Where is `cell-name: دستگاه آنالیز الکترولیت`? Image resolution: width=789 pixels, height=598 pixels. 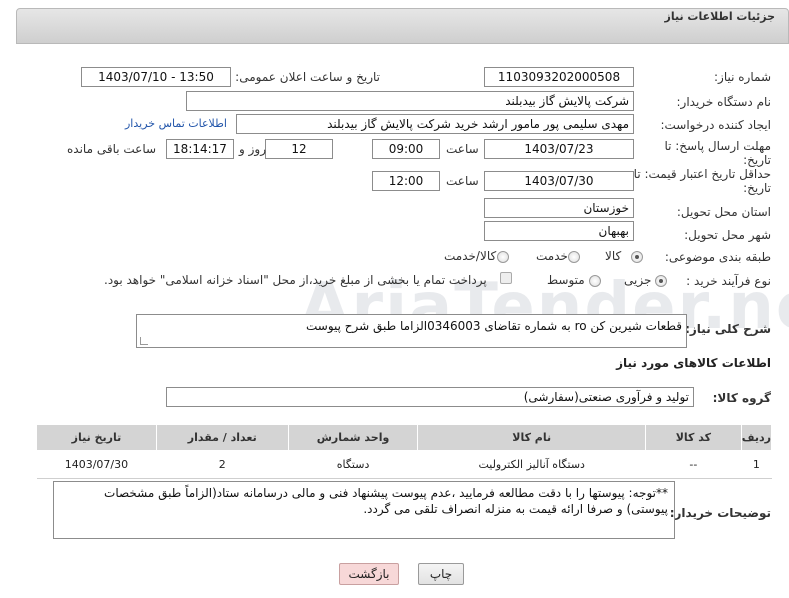 cell-name: دستگاه آنالیز الکترولیت is located at coordinates (531, 464).